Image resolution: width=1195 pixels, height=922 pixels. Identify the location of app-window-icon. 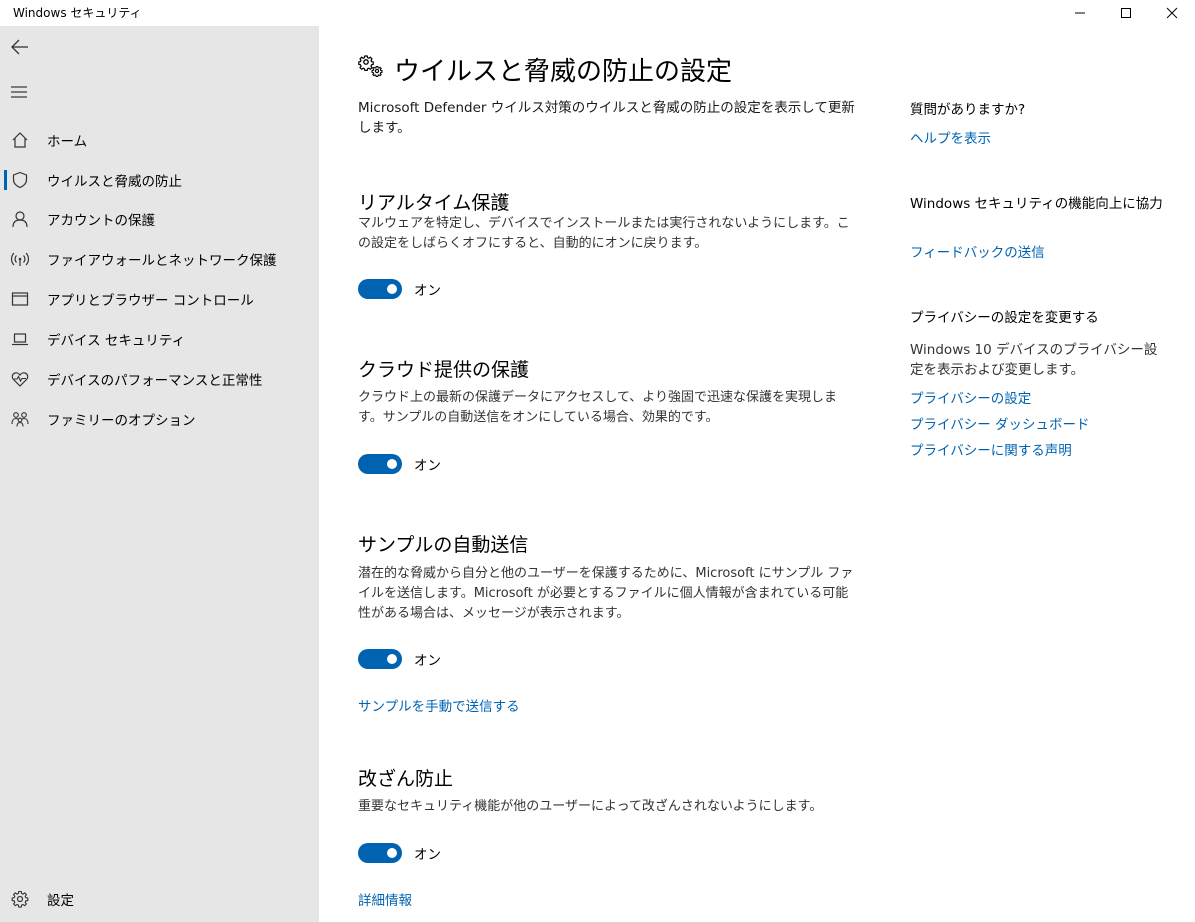
(20, 299).